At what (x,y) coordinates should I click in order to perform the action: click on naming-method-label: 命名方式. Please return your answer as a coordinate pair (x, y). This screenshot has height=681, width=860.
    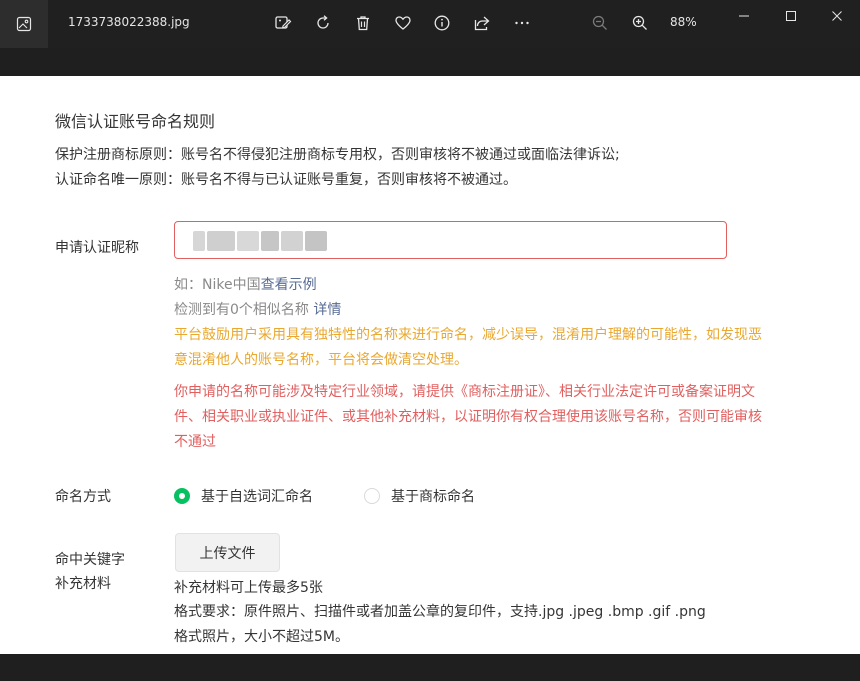
    Looking at the image, I should click on (83, 497).